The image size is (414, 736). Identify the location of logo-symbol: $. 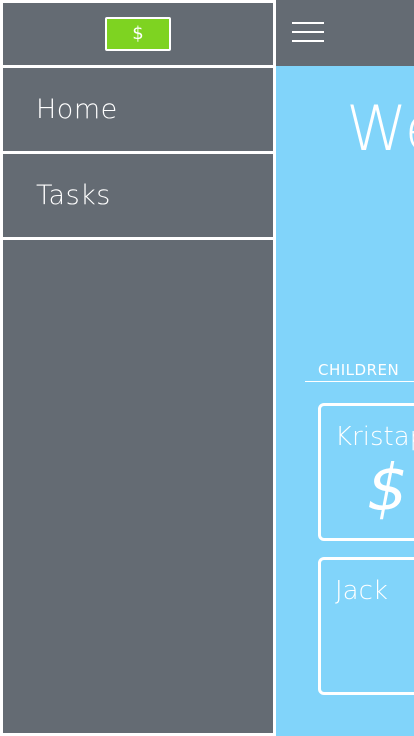
(138, 33).